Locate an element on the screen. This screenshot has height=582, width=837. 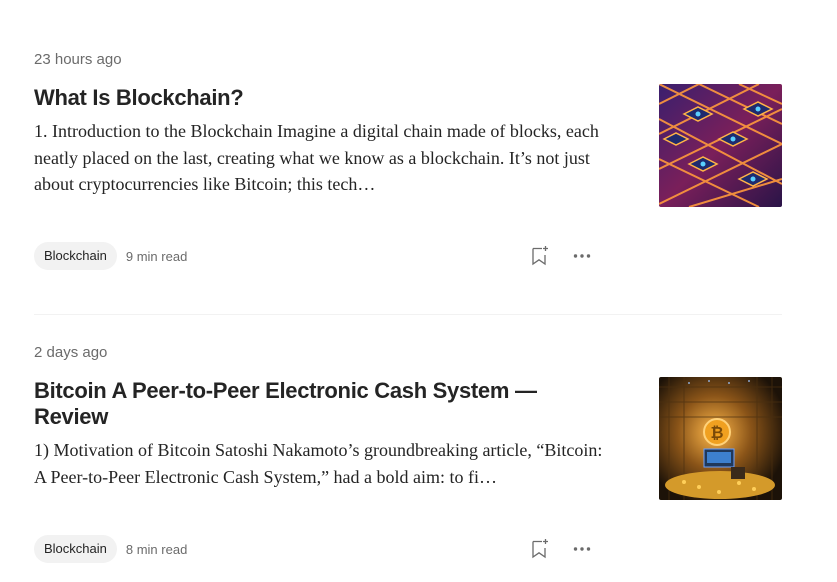
article-thumbnail: ₿ is located at coordinates (720, 438).